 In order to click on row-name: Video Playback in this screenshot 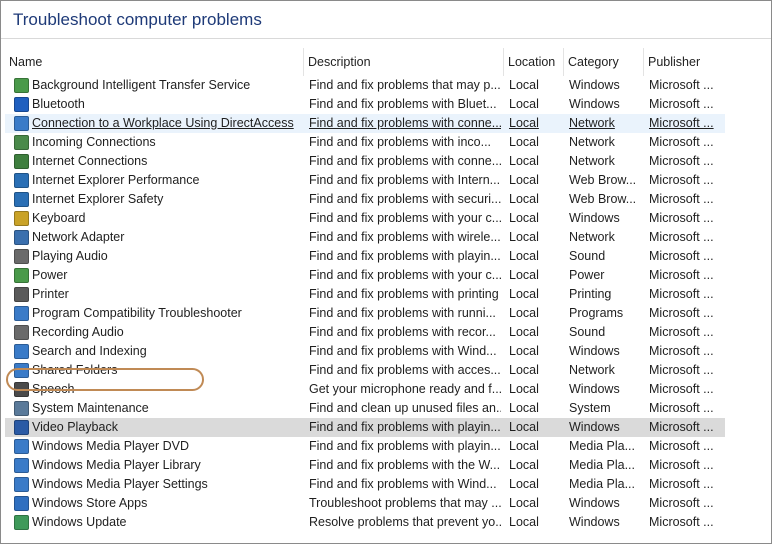, I will do `click(75, 427)`.